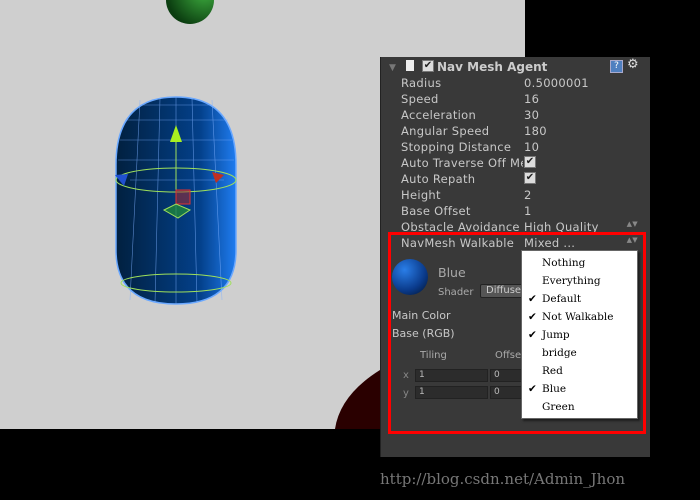 This screenshot has height=500, width=700. Describe the element at coordinates (190, 12) in the screenshot. I see `green-sphere` at that location.